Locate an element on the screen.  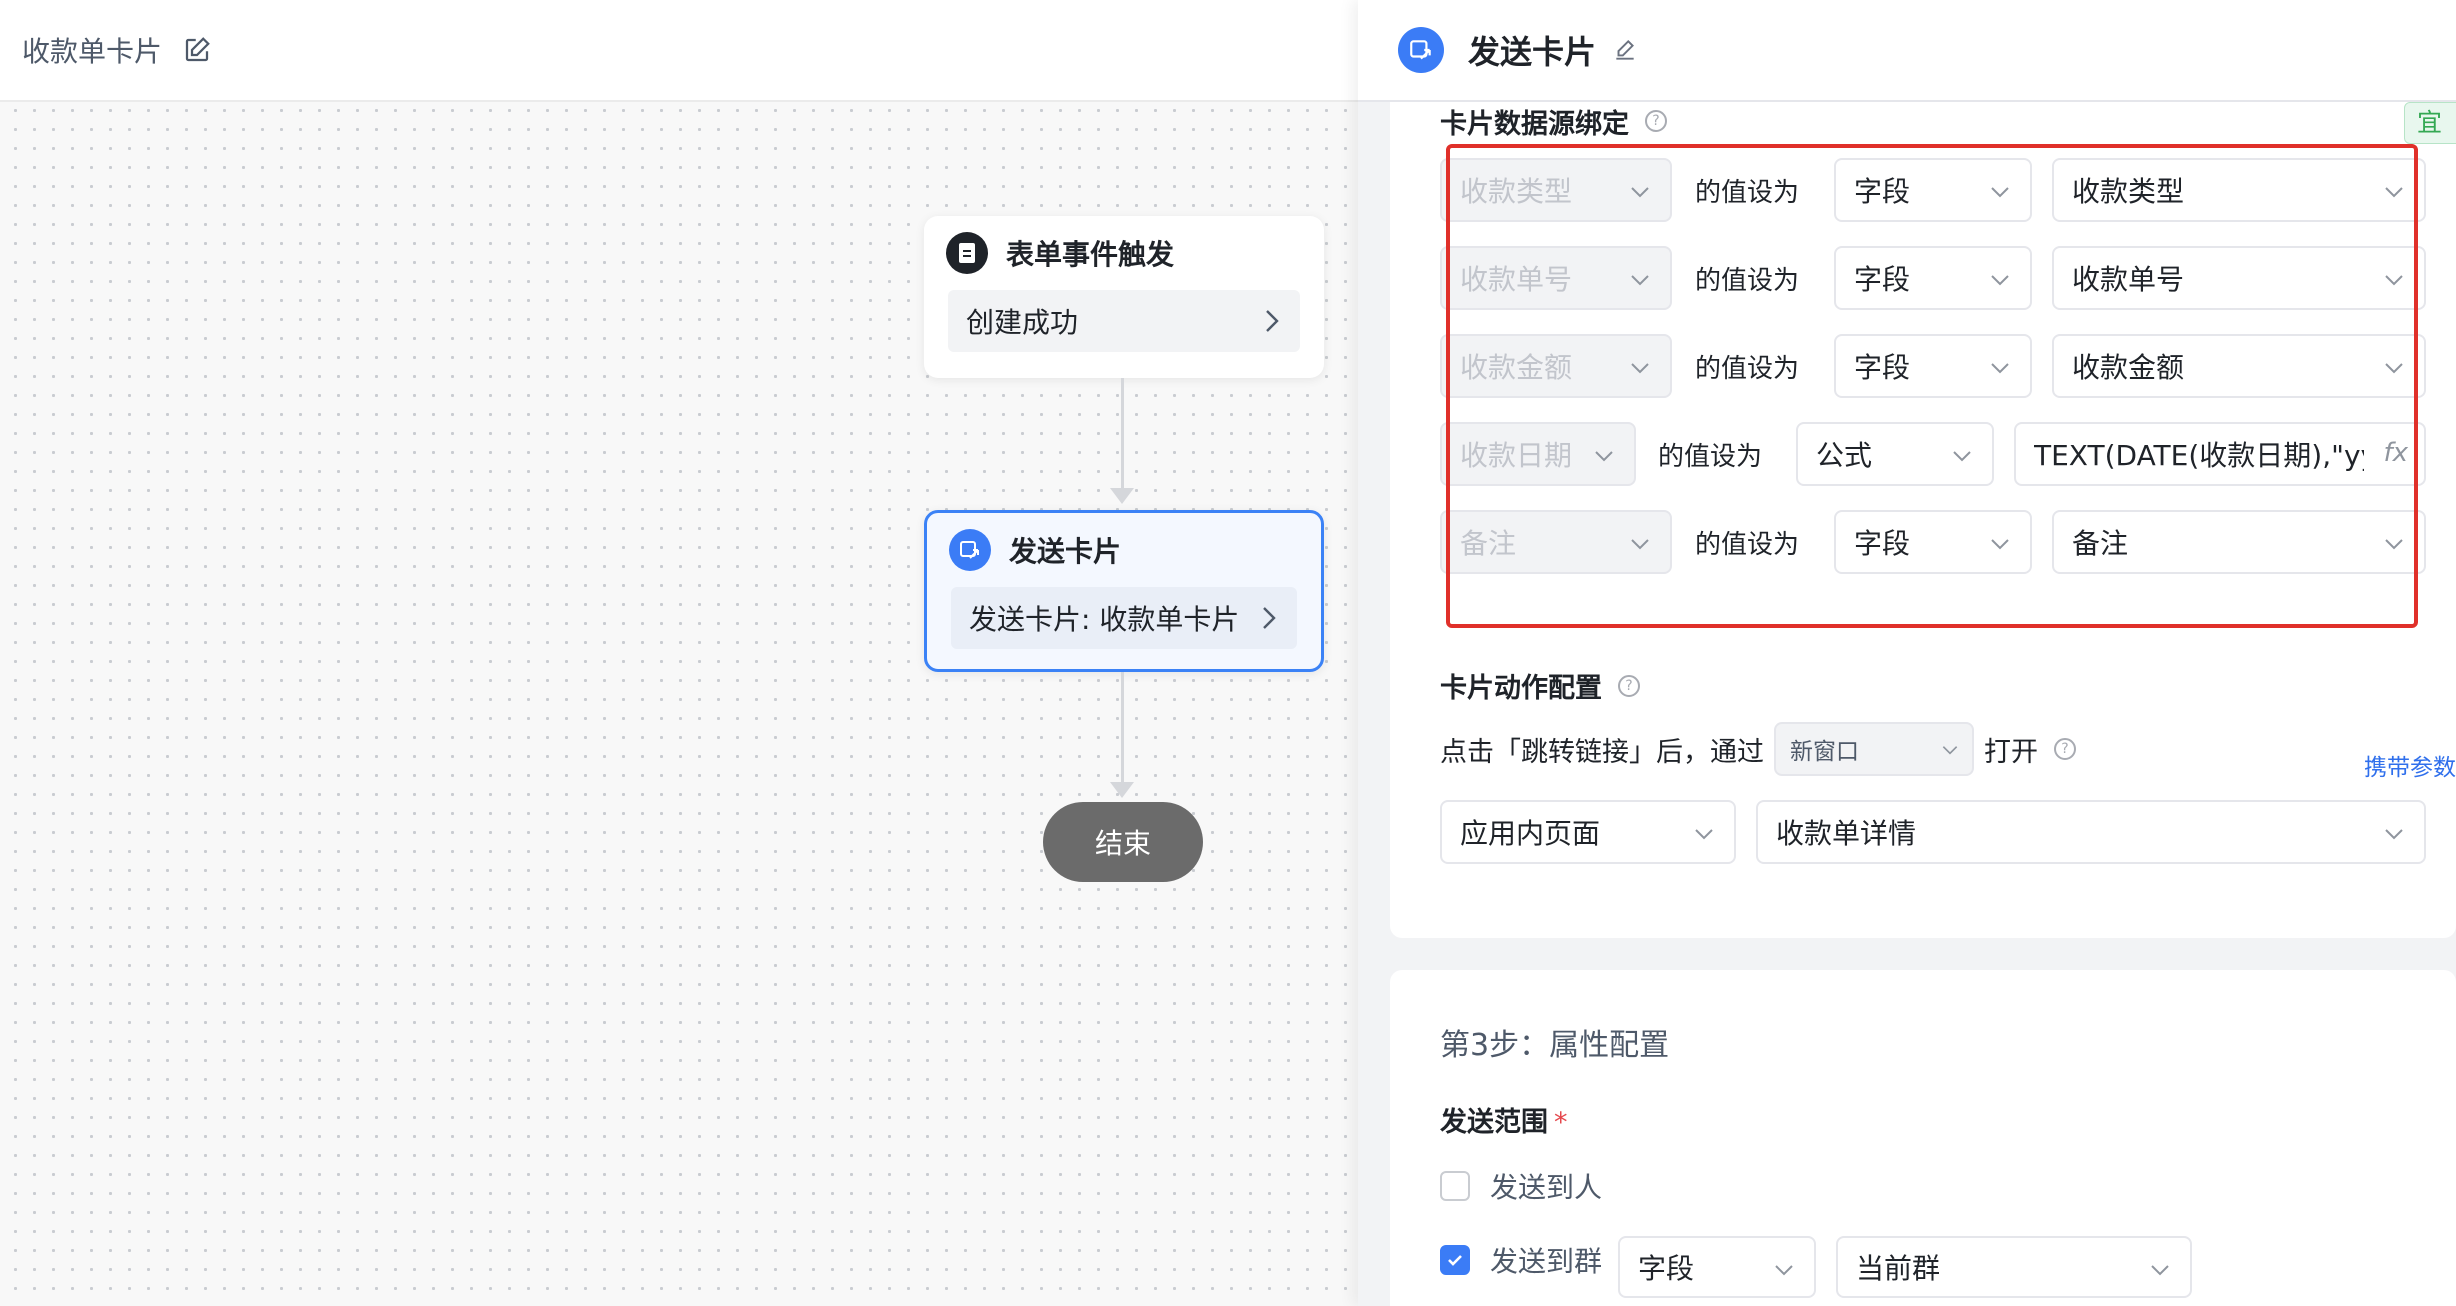
edit-icon is located at coordinates (197, 50).